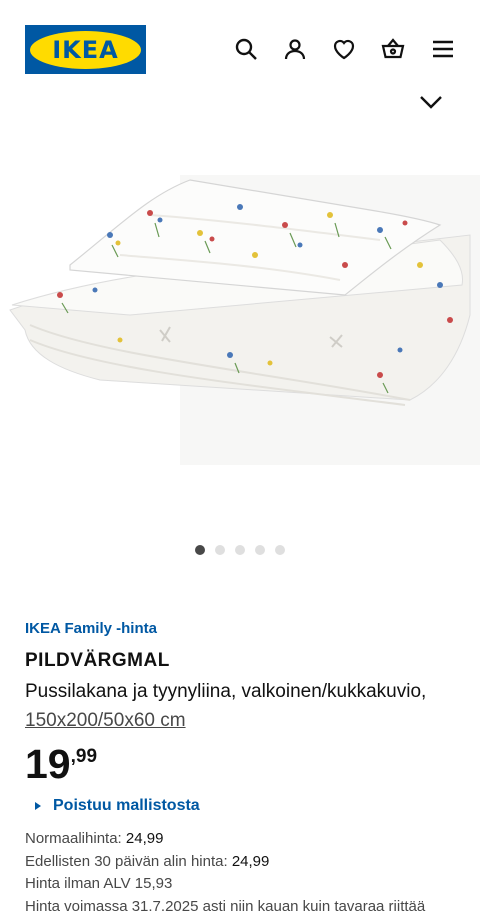  Describe the element at coordinates (126, 805) in the screenshot. I see `leaving-label: Poistuu mallistosta` at that location.